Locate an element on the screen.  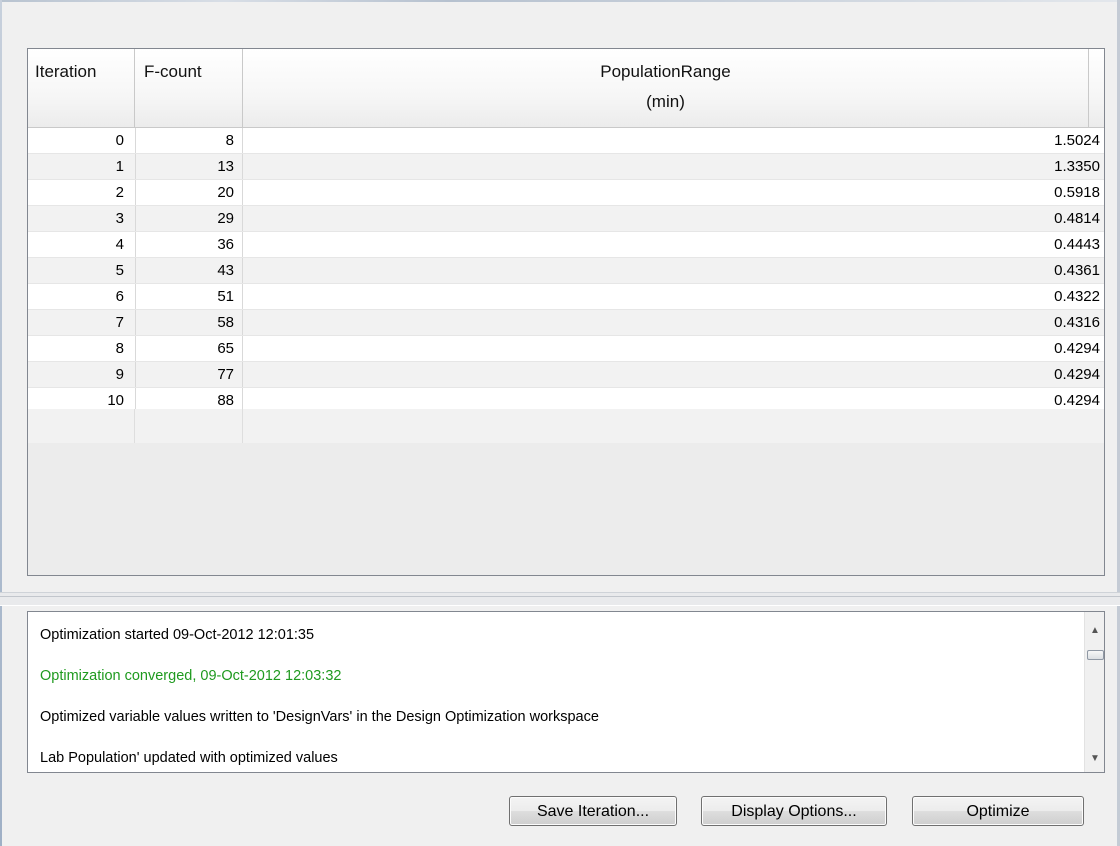
cell-population-range: 0.4814 is located at coordinates (672, 218).